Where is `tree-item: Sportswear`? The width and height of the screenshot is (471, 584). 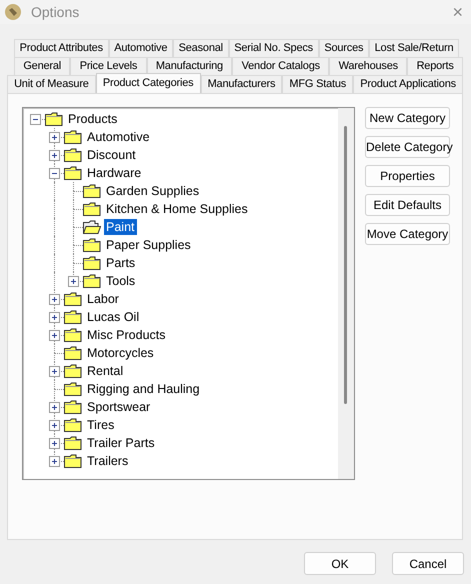
tree-item: Sportswear is located at coordinates (118, 407).